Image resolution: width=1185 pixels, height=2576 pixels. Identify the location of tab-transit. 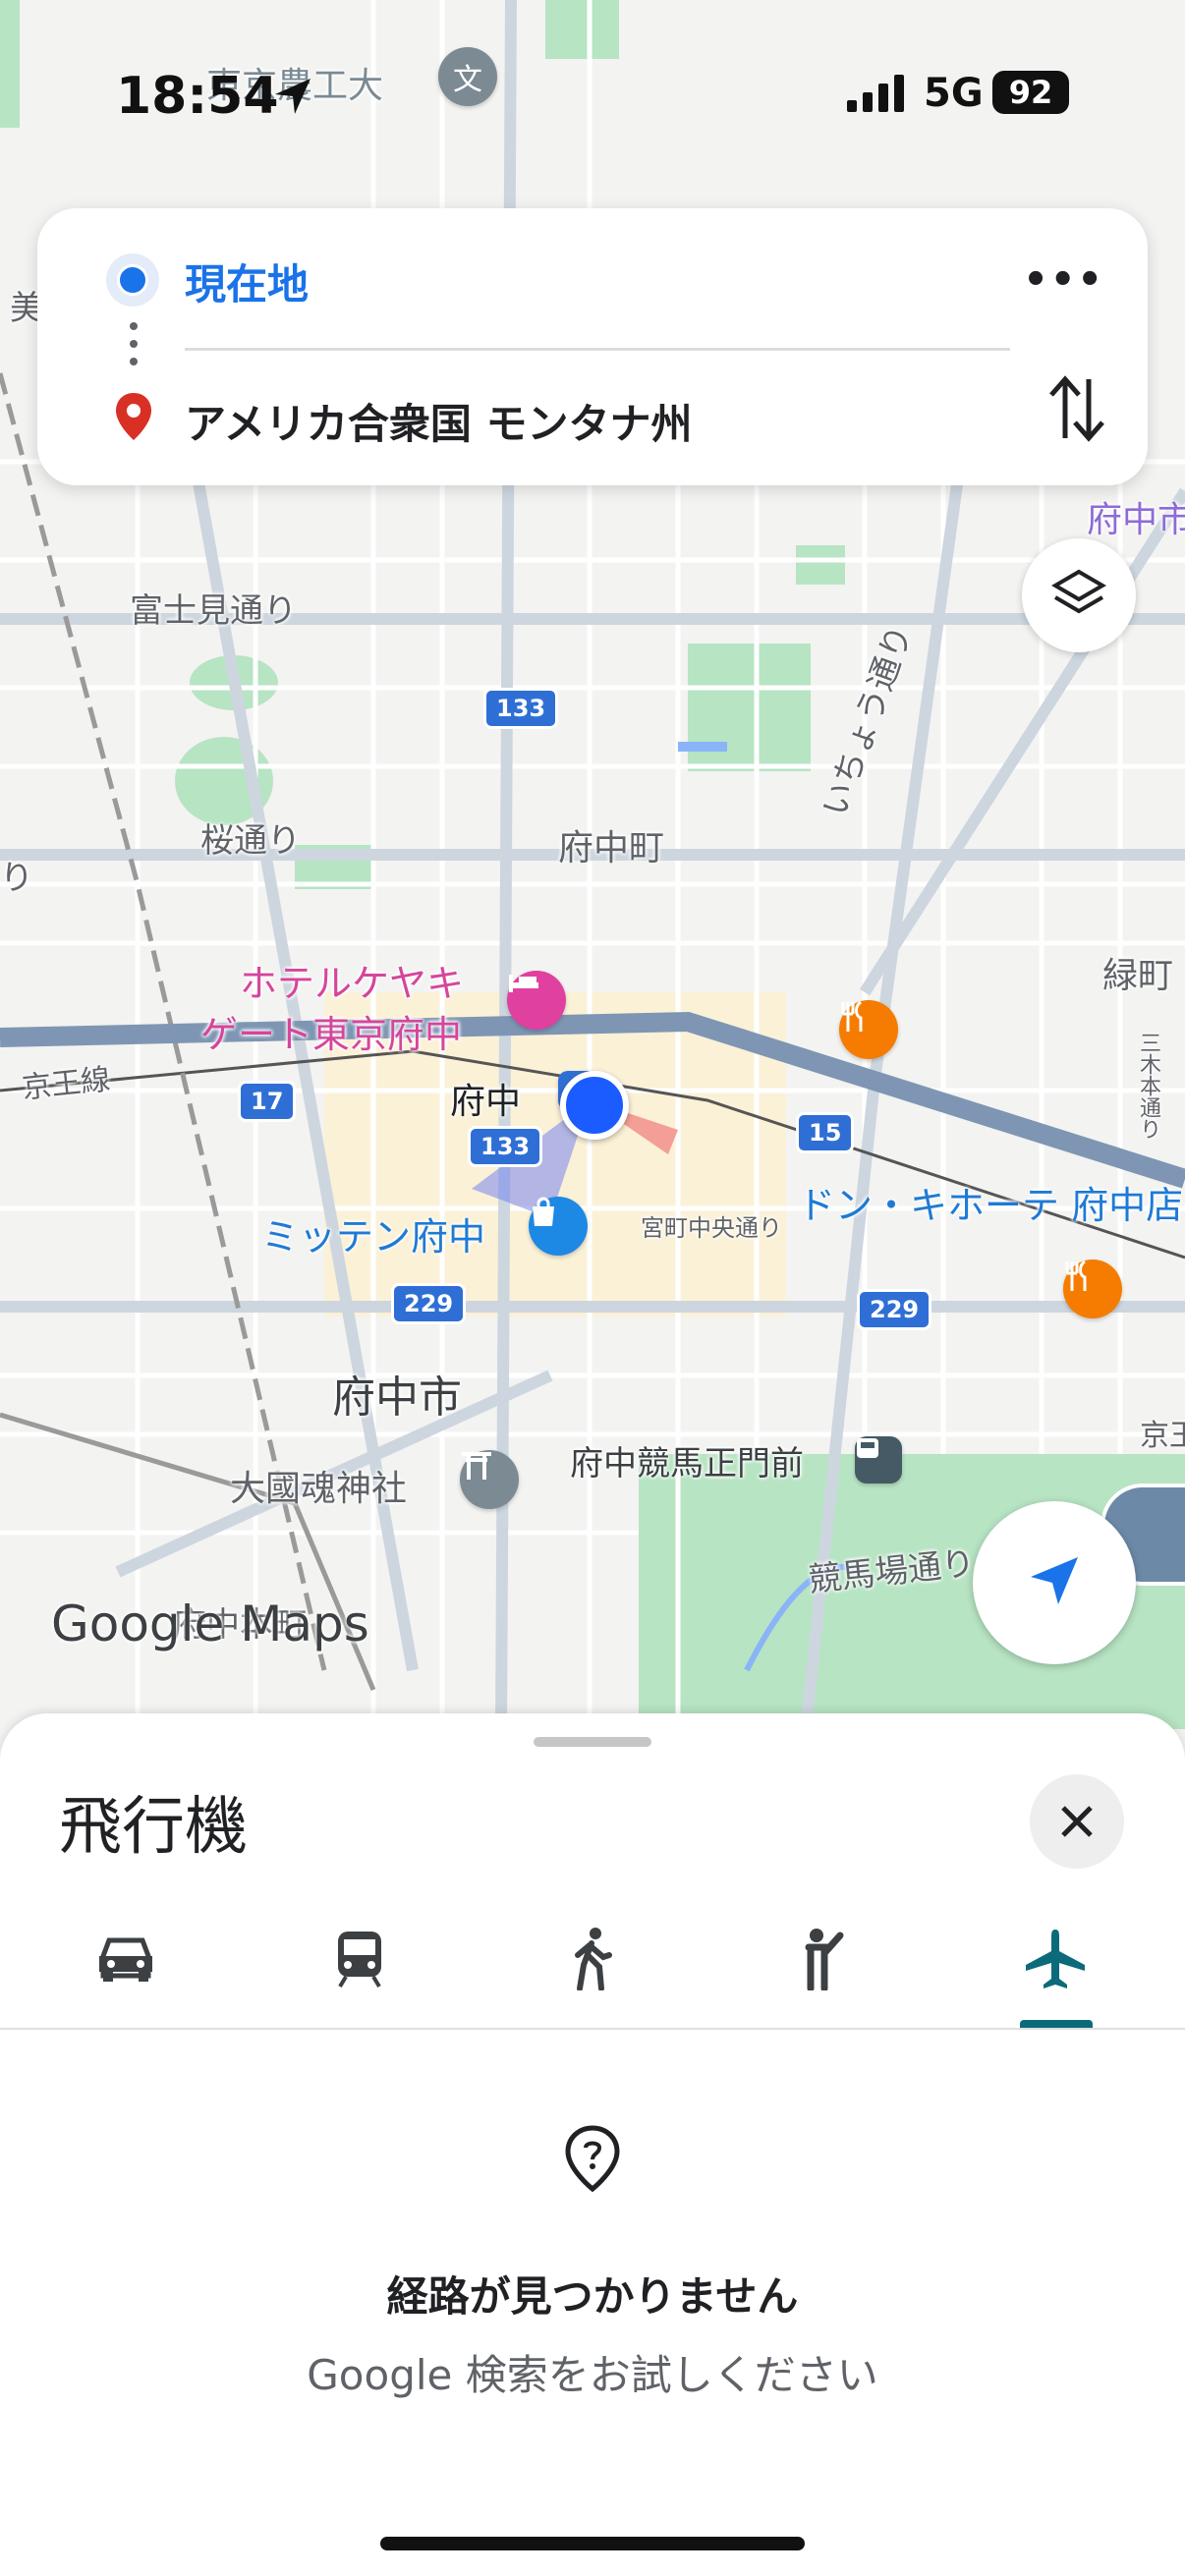
(359, 1959).